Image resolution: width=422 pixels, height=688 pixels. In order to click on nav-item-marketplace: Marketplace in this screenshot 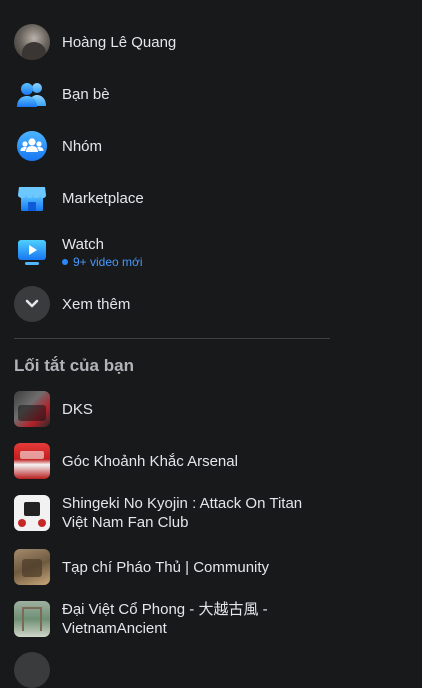, I will do `click(168, 198)`.